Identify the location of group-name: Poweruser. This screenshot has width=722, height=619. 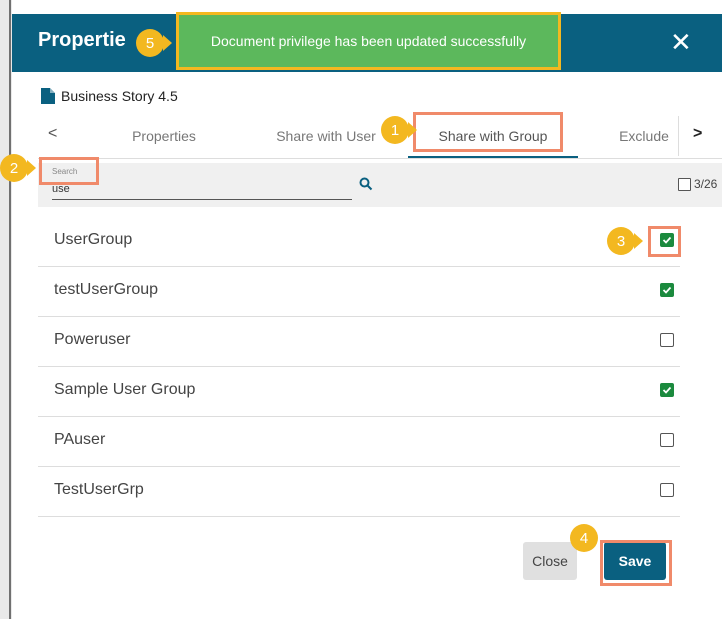
(92, 339).